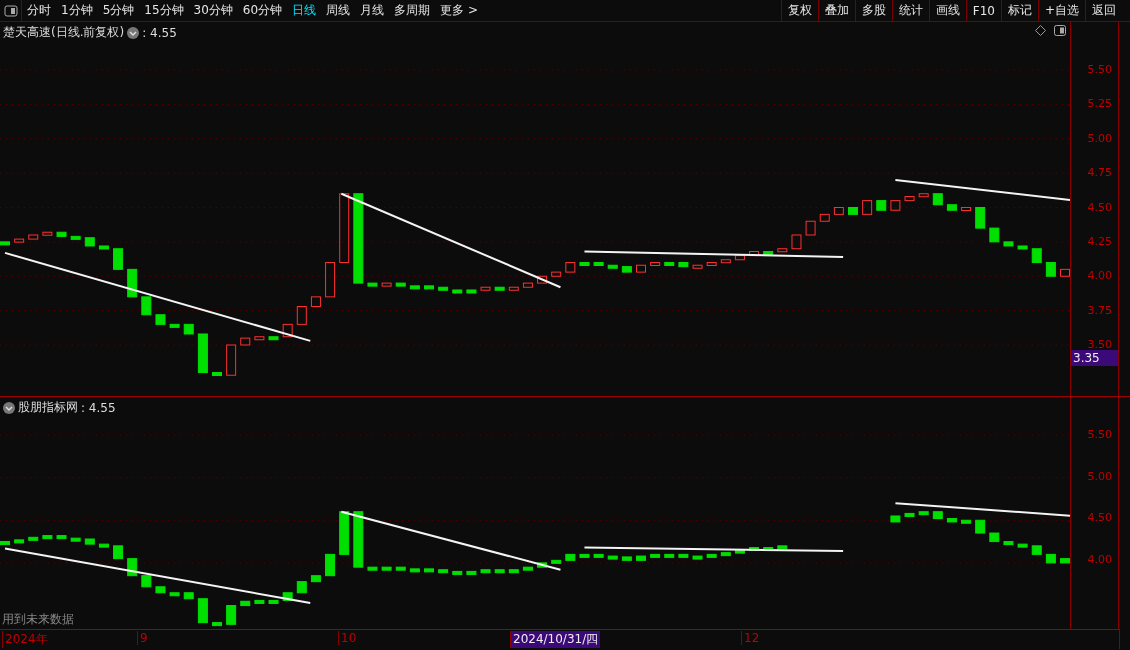  I want to click on date-label: 2024年, so click(26, 639).